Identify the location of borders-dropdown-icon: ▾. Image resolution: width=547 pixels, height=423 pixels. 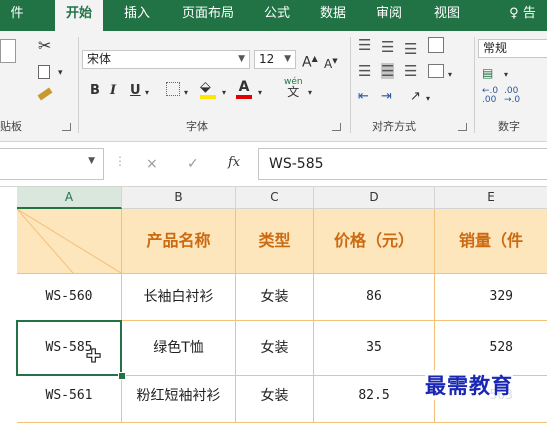
(186, 93).